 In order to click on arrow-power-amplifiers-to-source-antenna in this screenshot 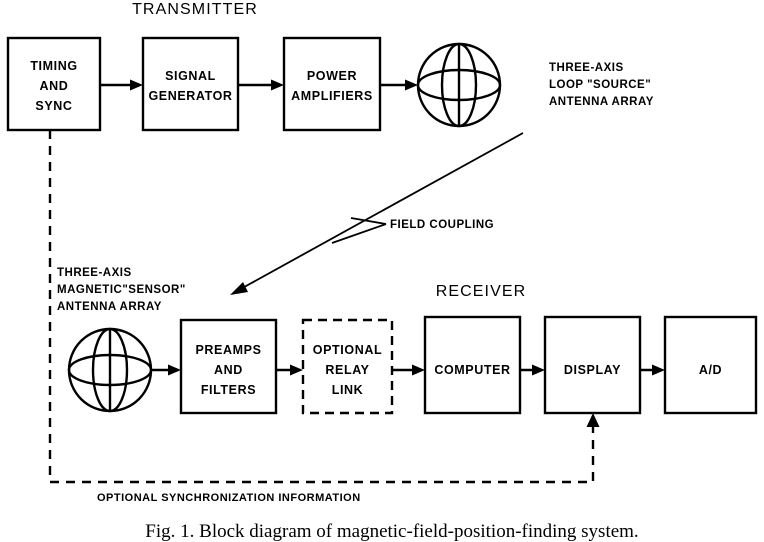, I will do `click(399, 85)`.